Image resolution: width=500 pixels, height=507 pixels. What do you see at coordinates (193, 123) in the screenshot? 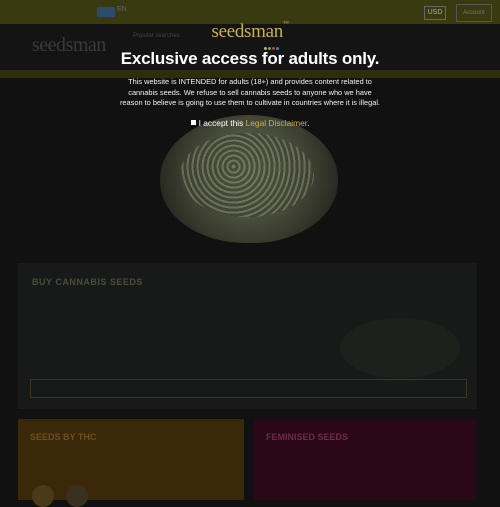
I see `accept-checkbox` at bounding box center [193, 123].